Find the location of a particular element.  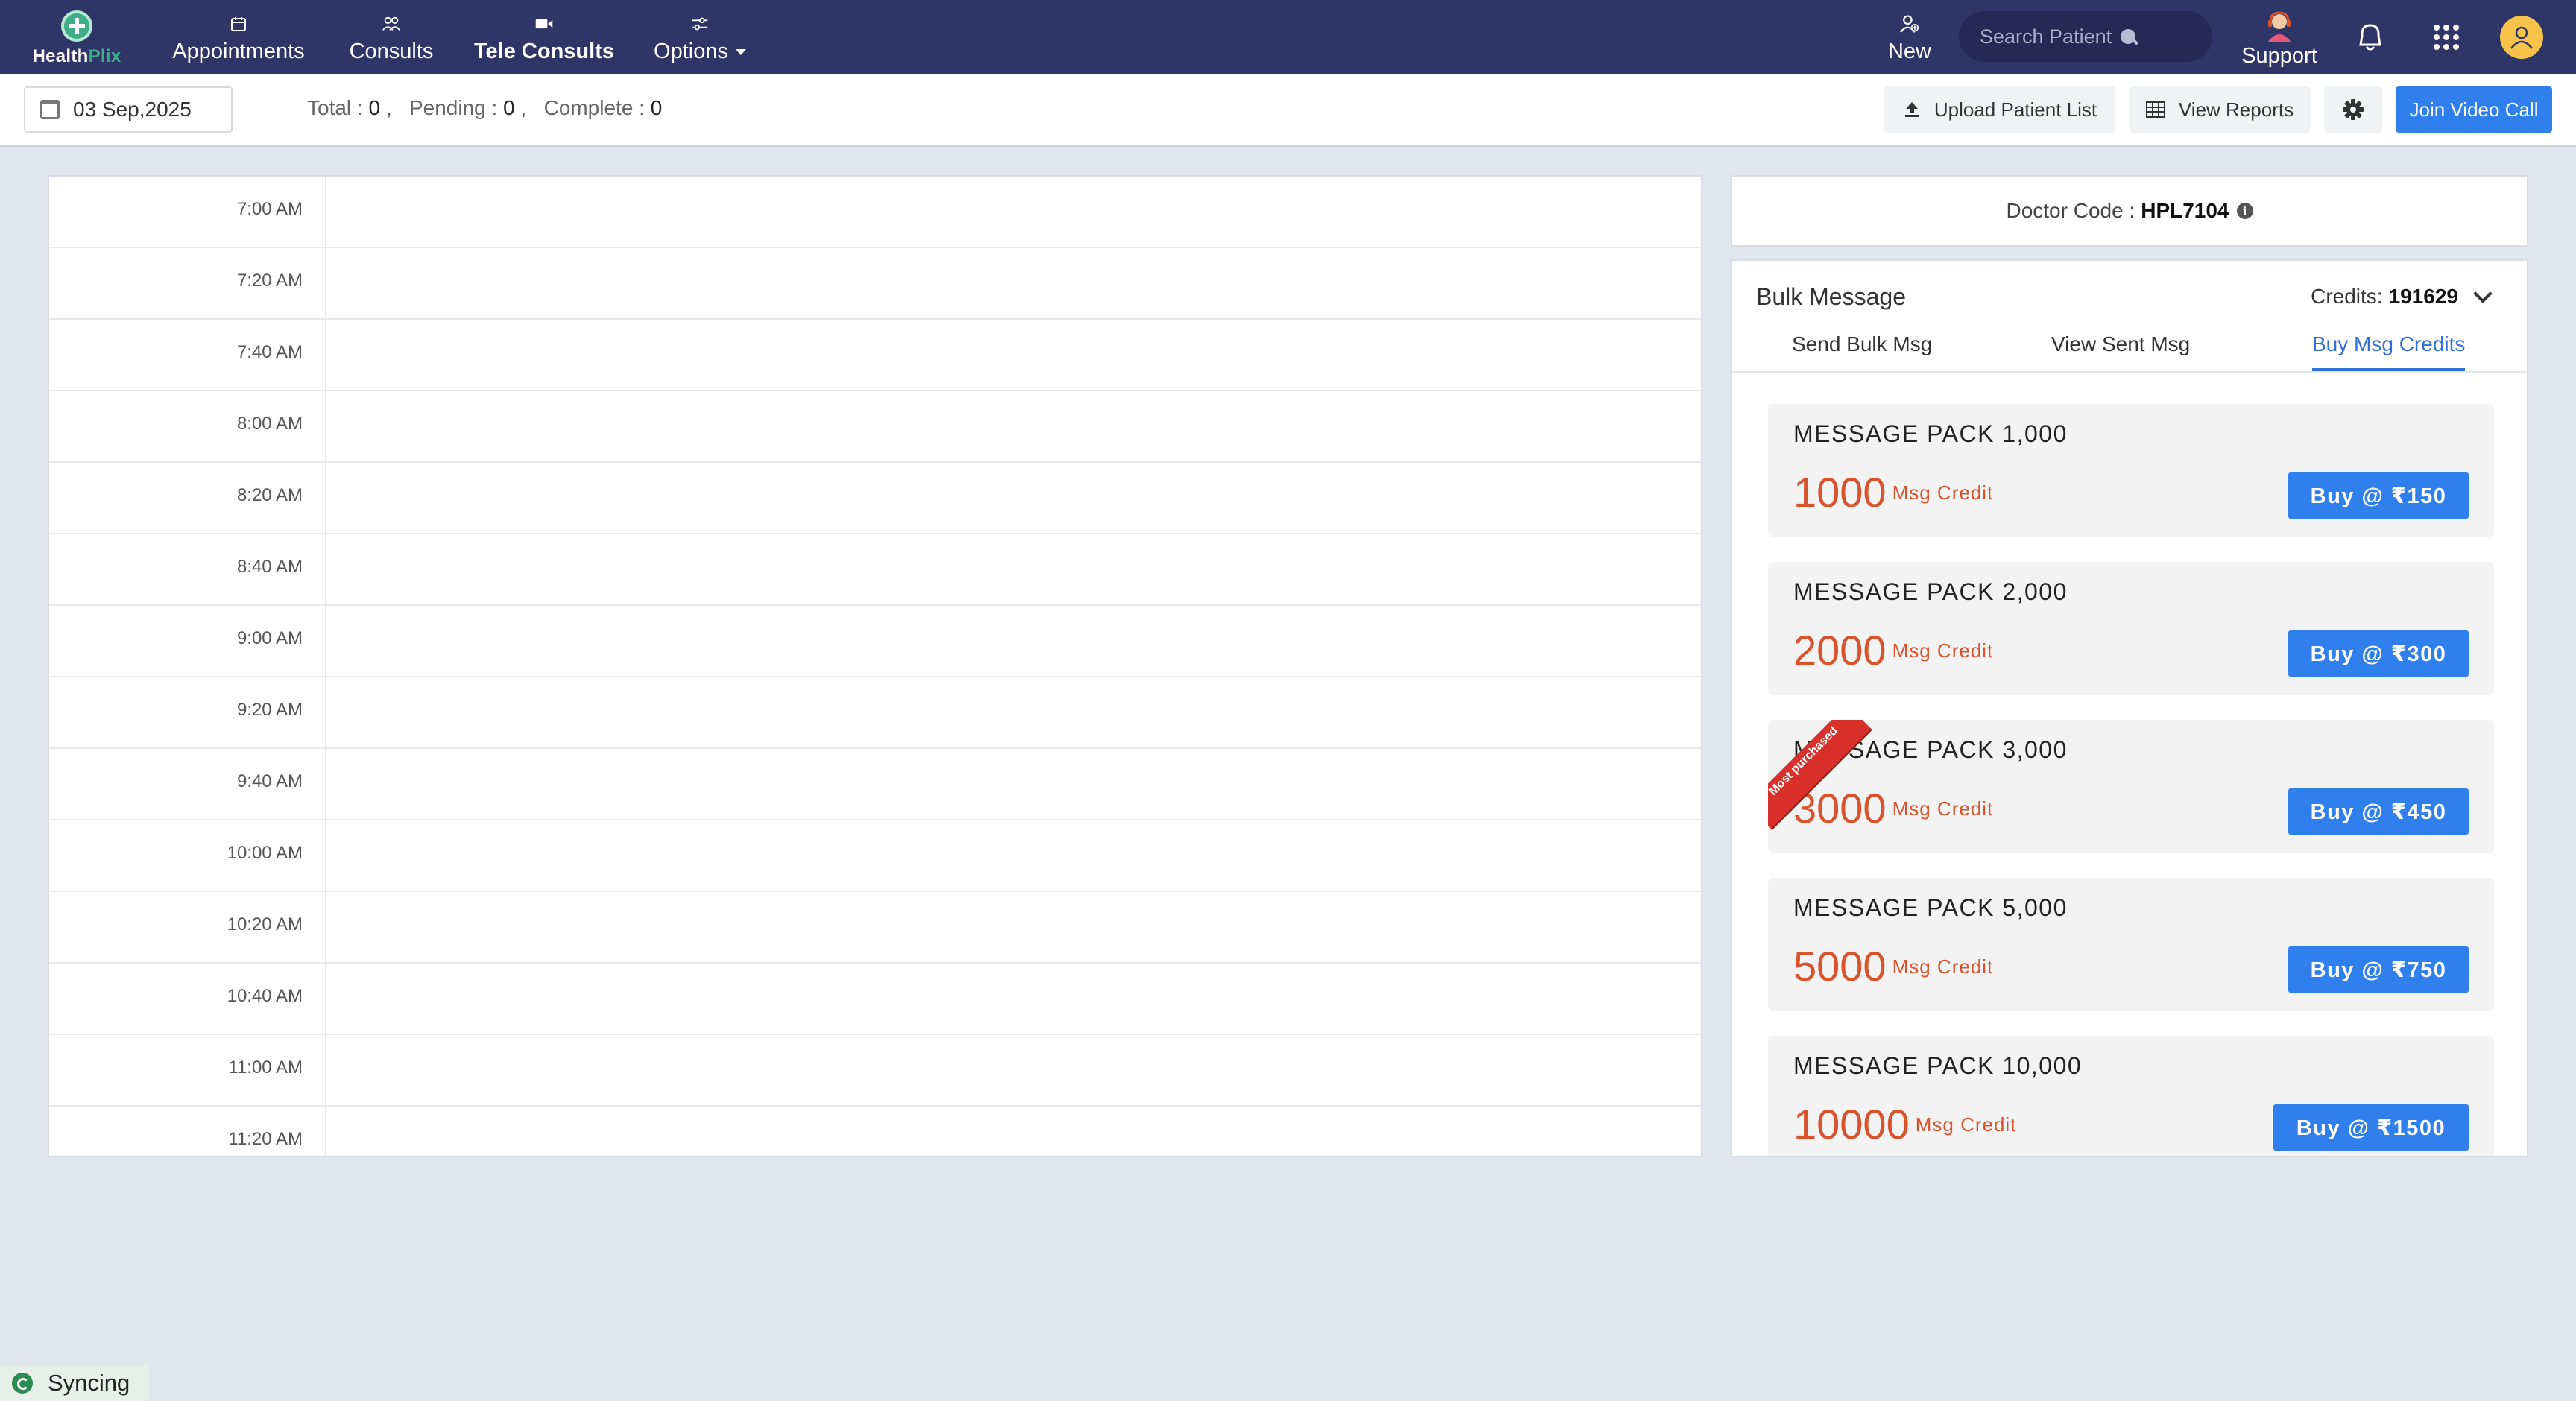

time-slot-row: 9:20 AM is located at coordinates (875, 713).